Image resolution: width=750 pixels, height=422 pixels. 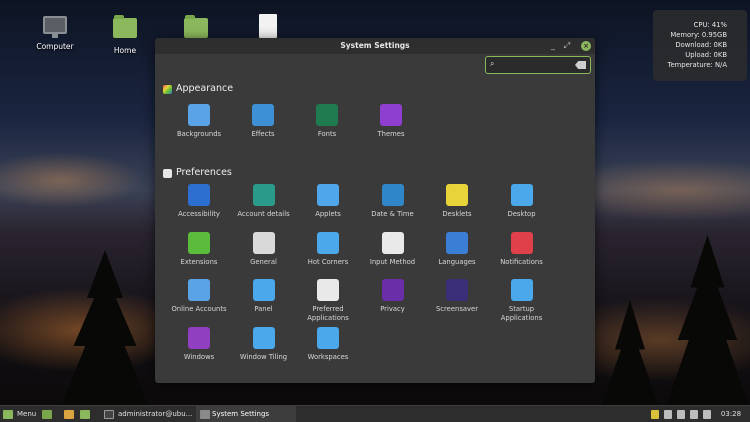 I want to click on minimize-icon: _, so click(x=553, y=46).